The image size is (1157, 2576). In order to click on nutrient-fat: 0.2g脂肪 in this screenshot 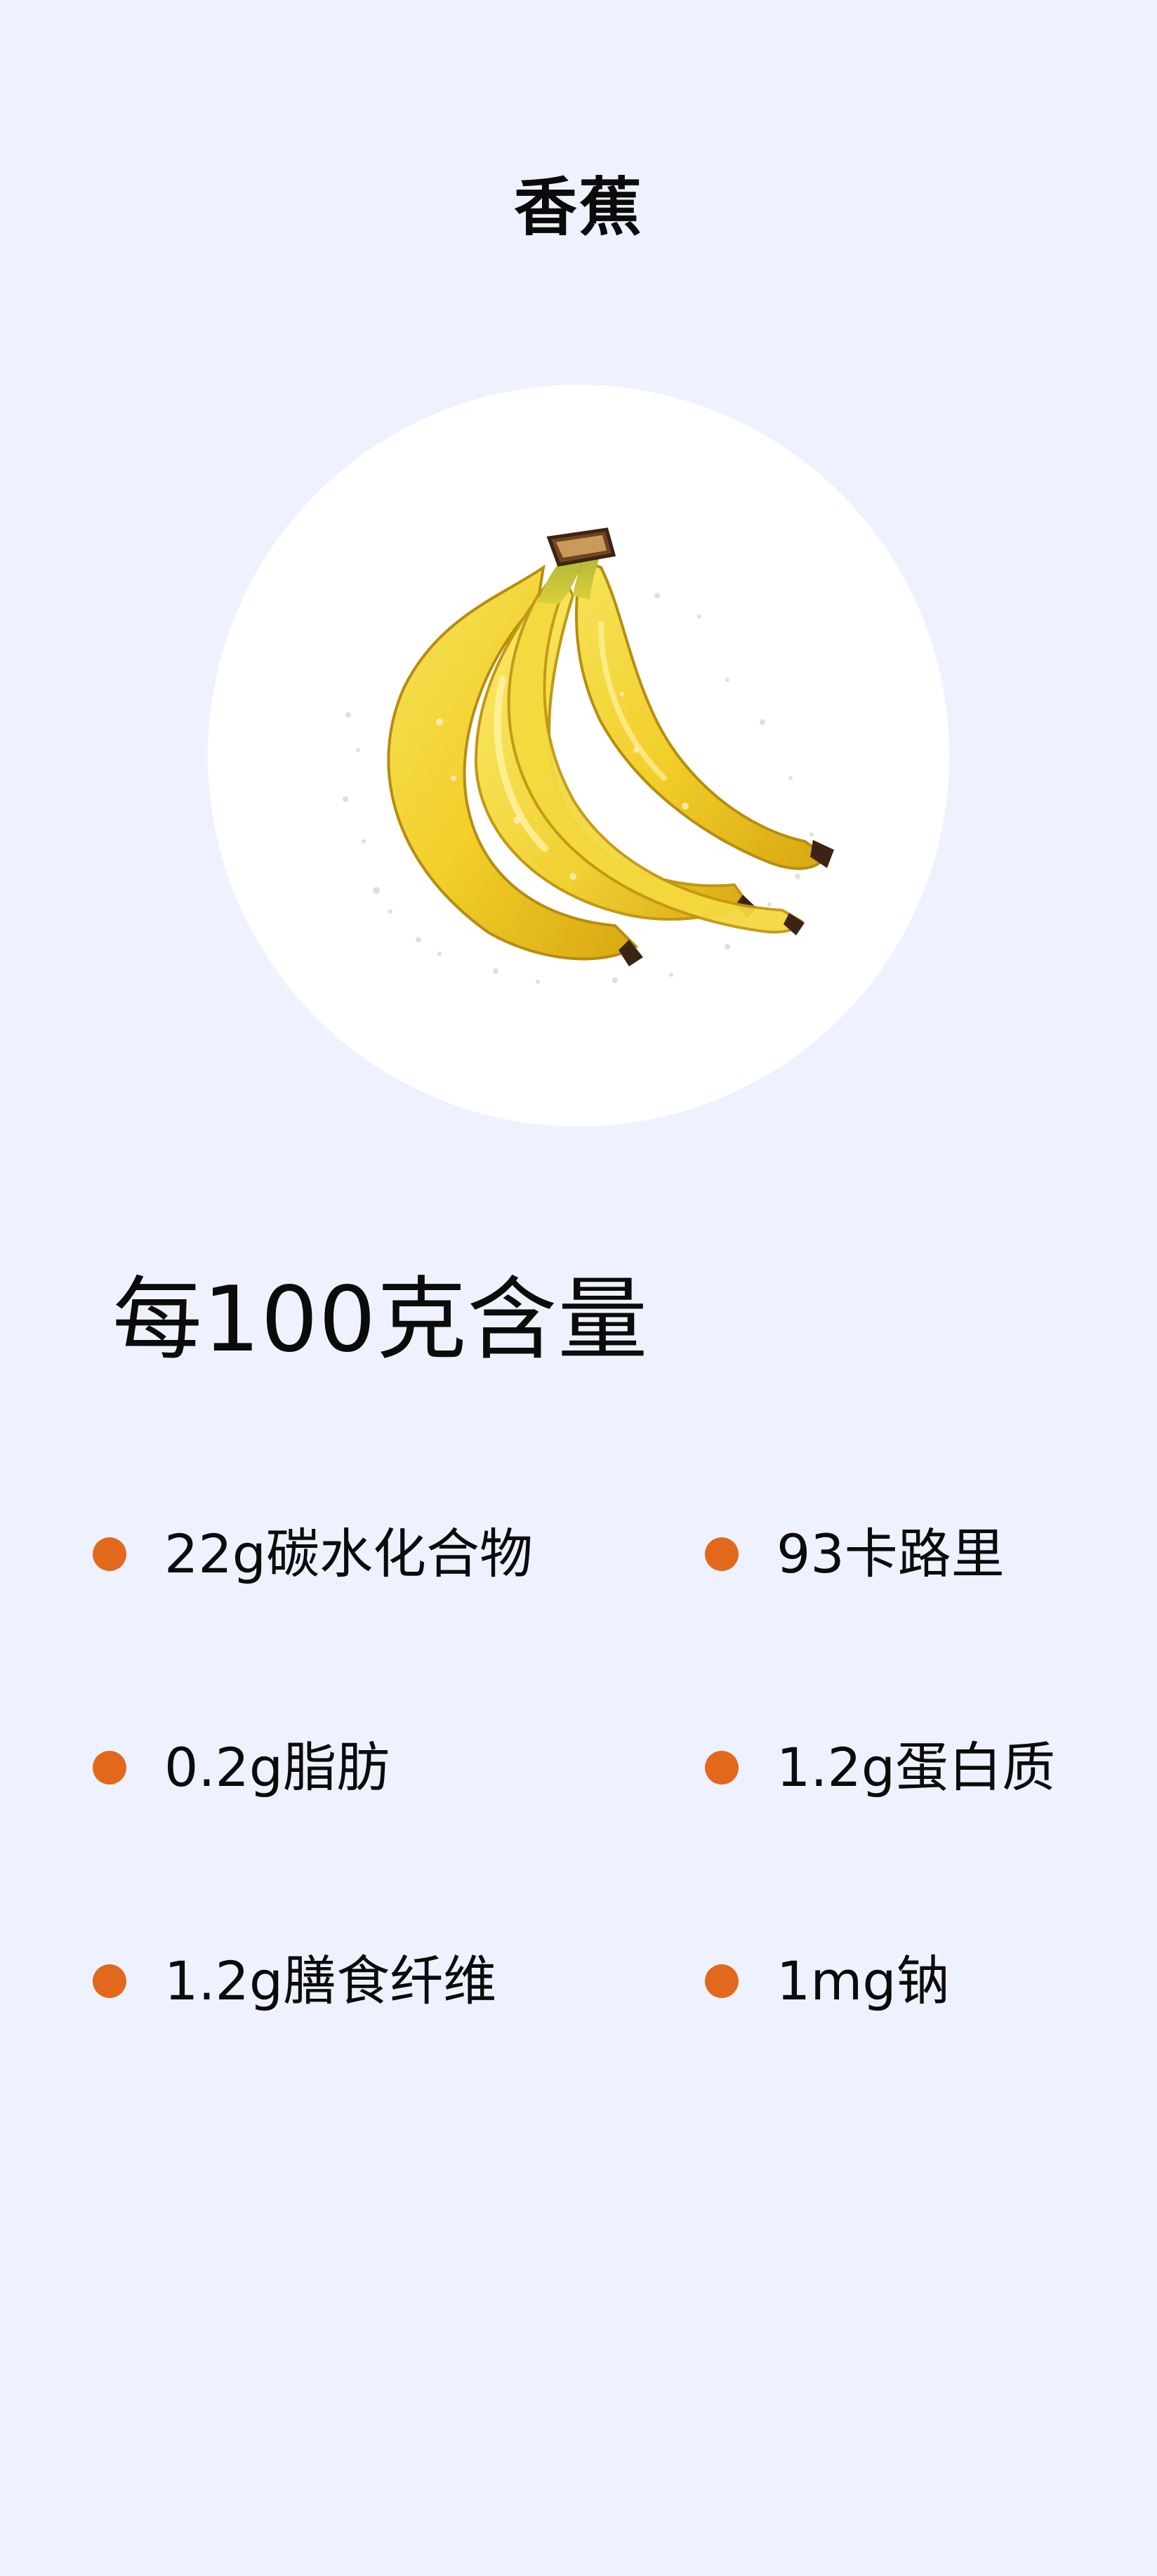, I will do `click(241, 1768)`.